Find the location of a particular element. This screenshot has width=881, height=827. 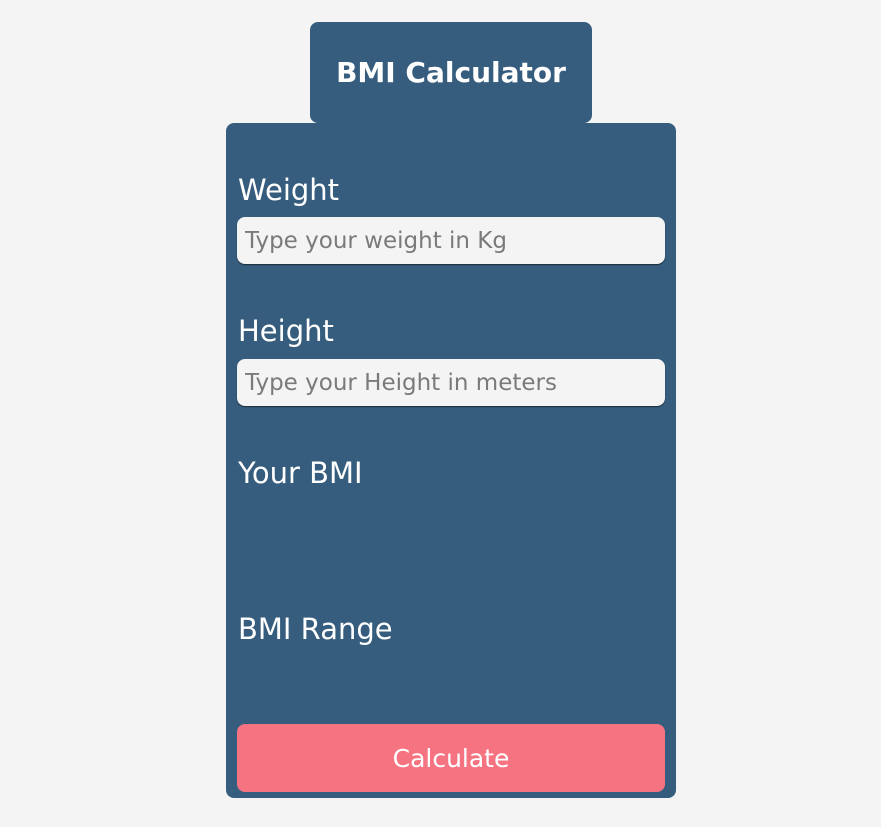

height-input is located at coordinates (451, 382).